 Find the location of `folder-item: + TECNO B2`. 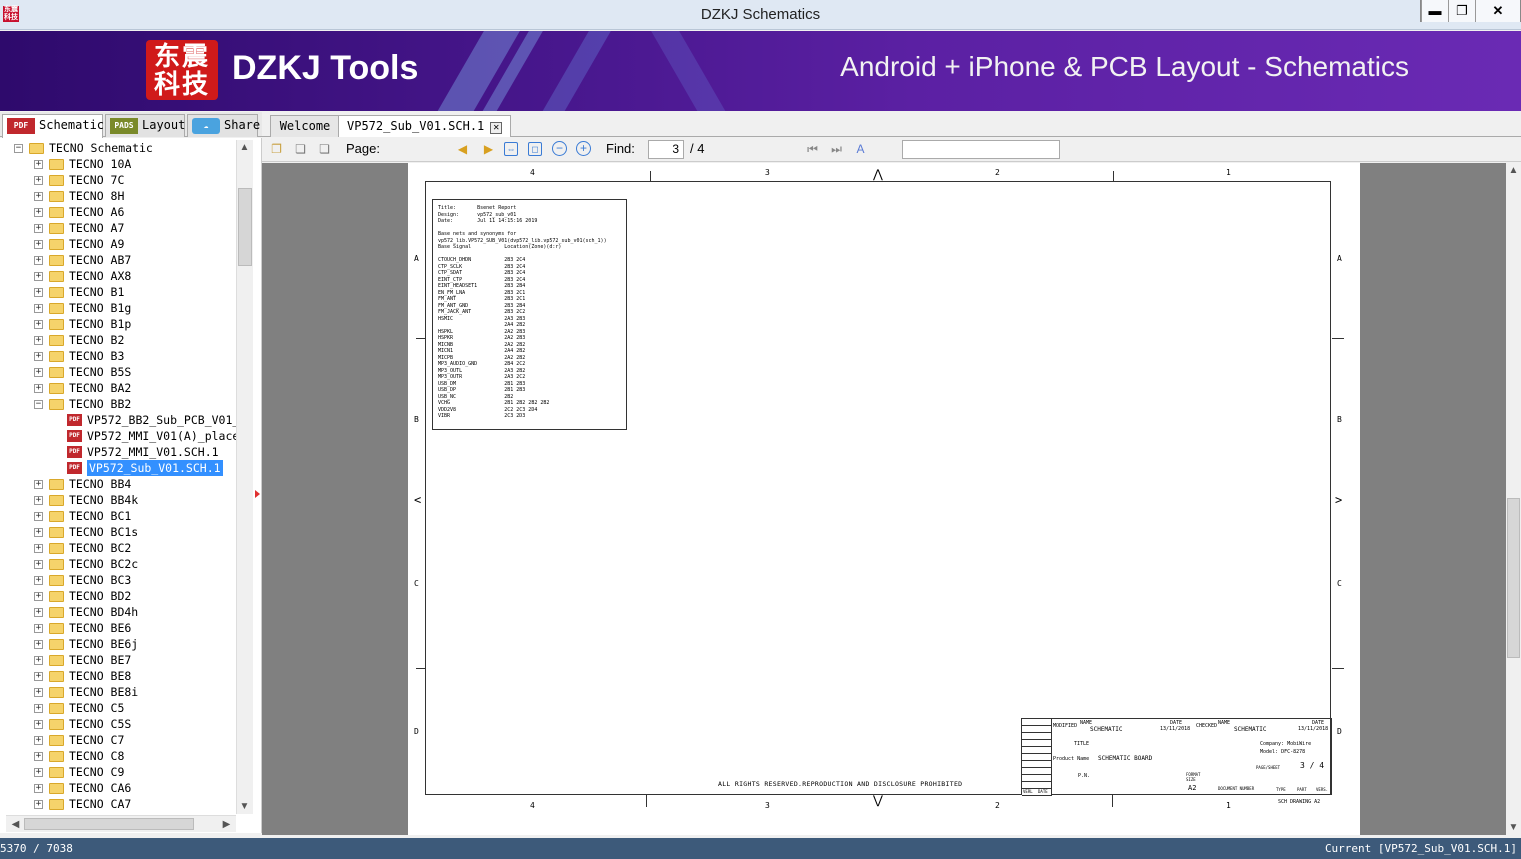

folder-item: + TECNO B2 is located at coordinates (118, 340).